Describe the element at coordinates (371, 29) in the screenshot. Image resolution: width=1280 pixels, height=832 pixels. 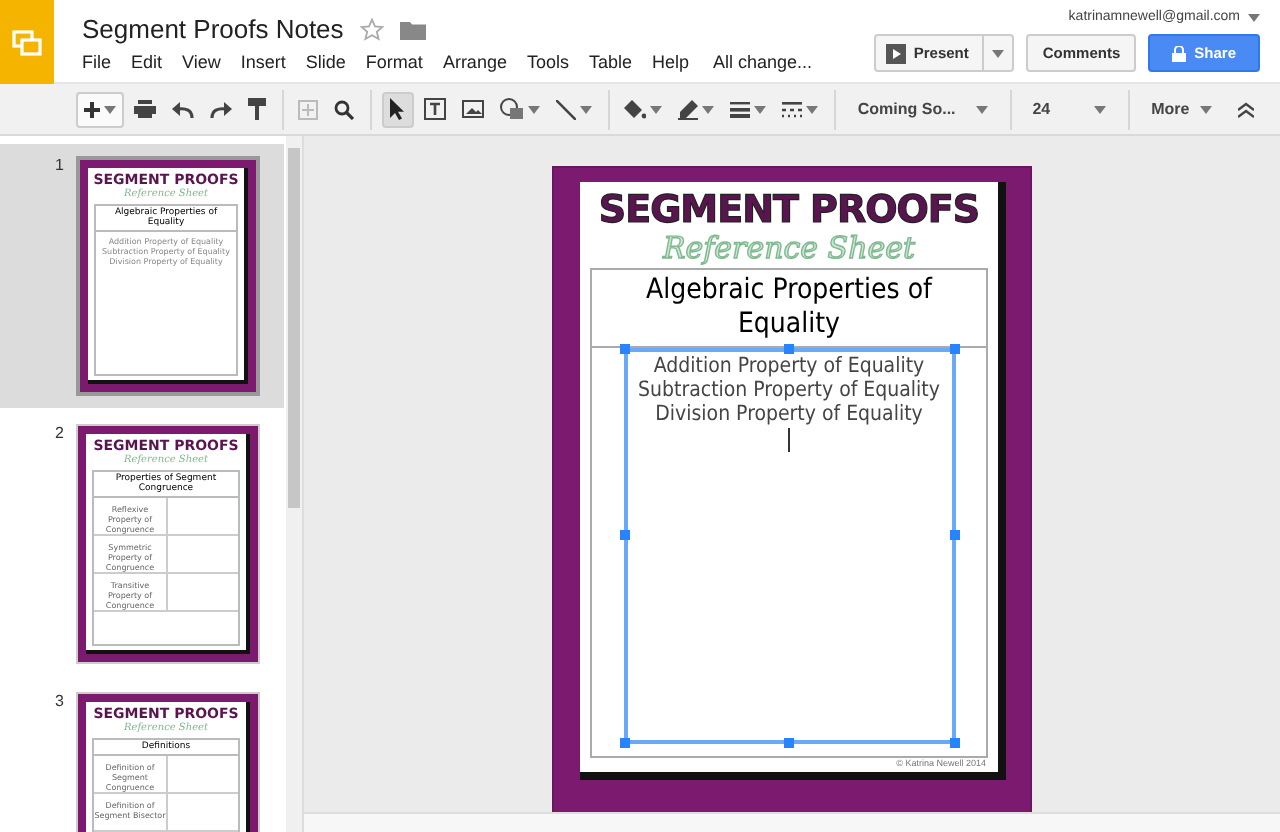
I see `star-icon` at that location.